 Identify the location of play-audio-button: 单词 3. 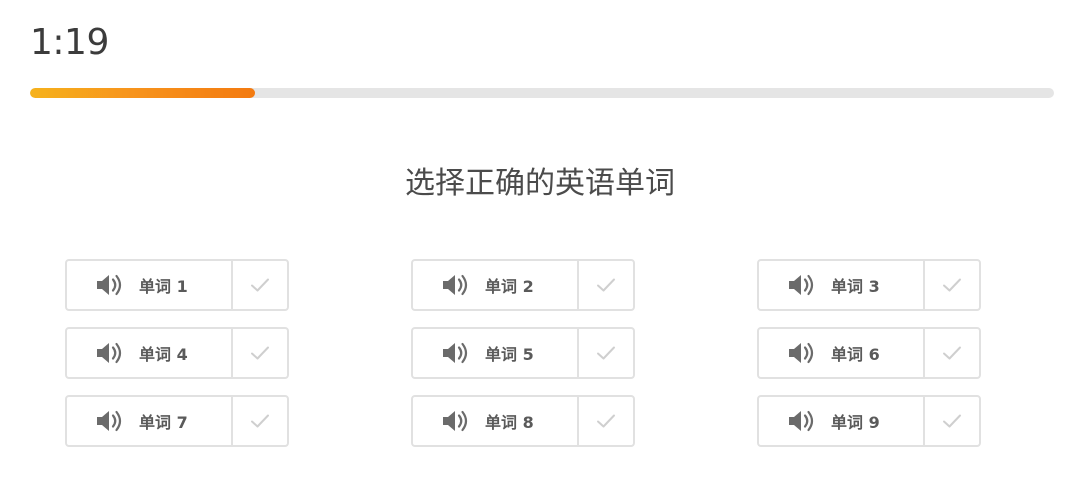
(841, 285).